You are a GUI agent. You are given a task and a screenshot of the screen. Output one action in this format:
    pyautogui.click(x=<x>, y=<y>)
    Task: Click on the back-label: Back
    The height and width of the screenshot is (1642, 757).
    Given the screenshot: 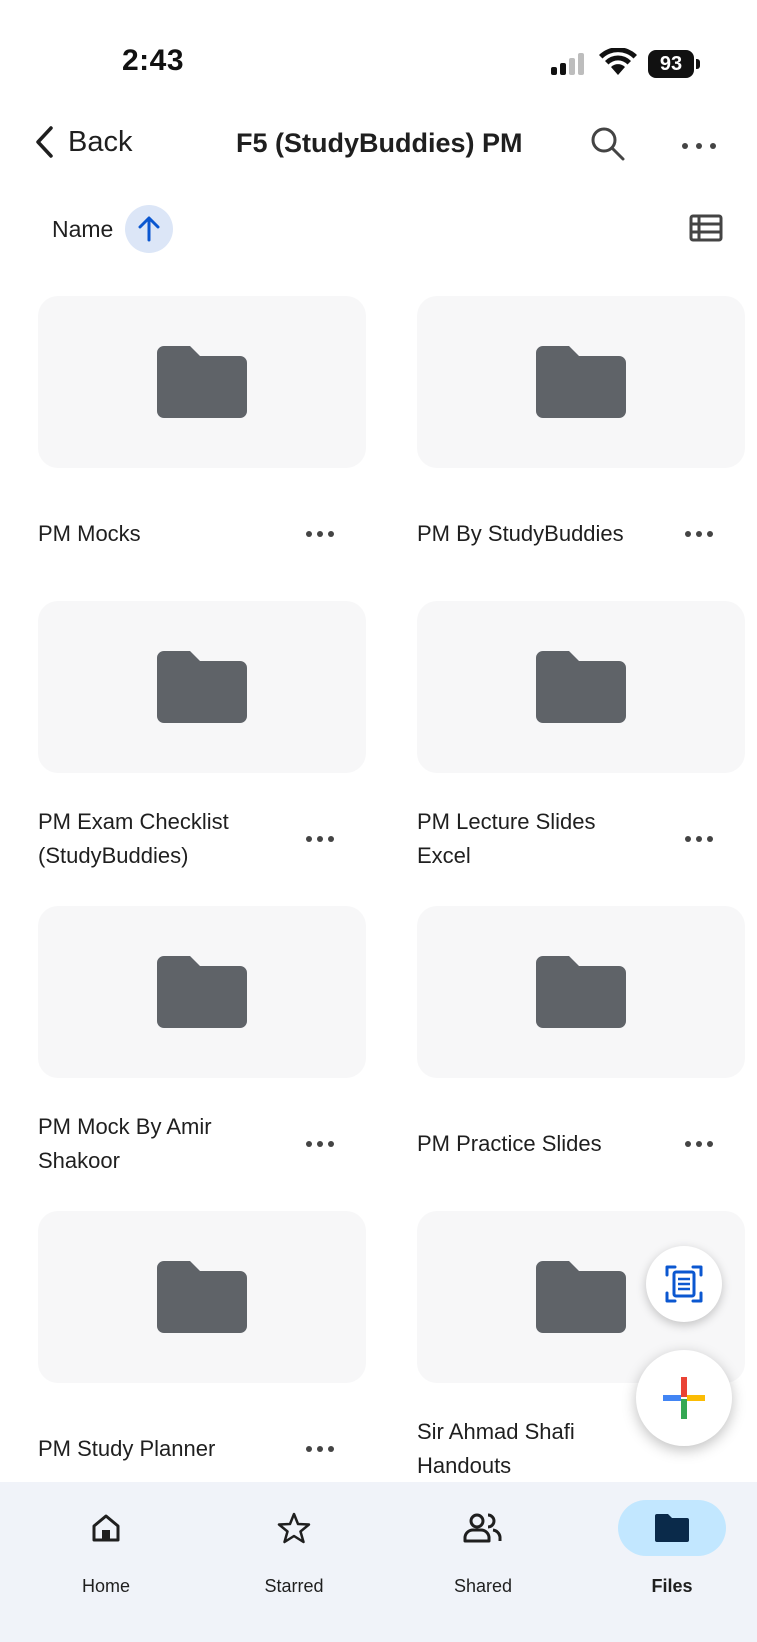 What is the action you would take?
    pyautogui.click(x=100, y=141)
    